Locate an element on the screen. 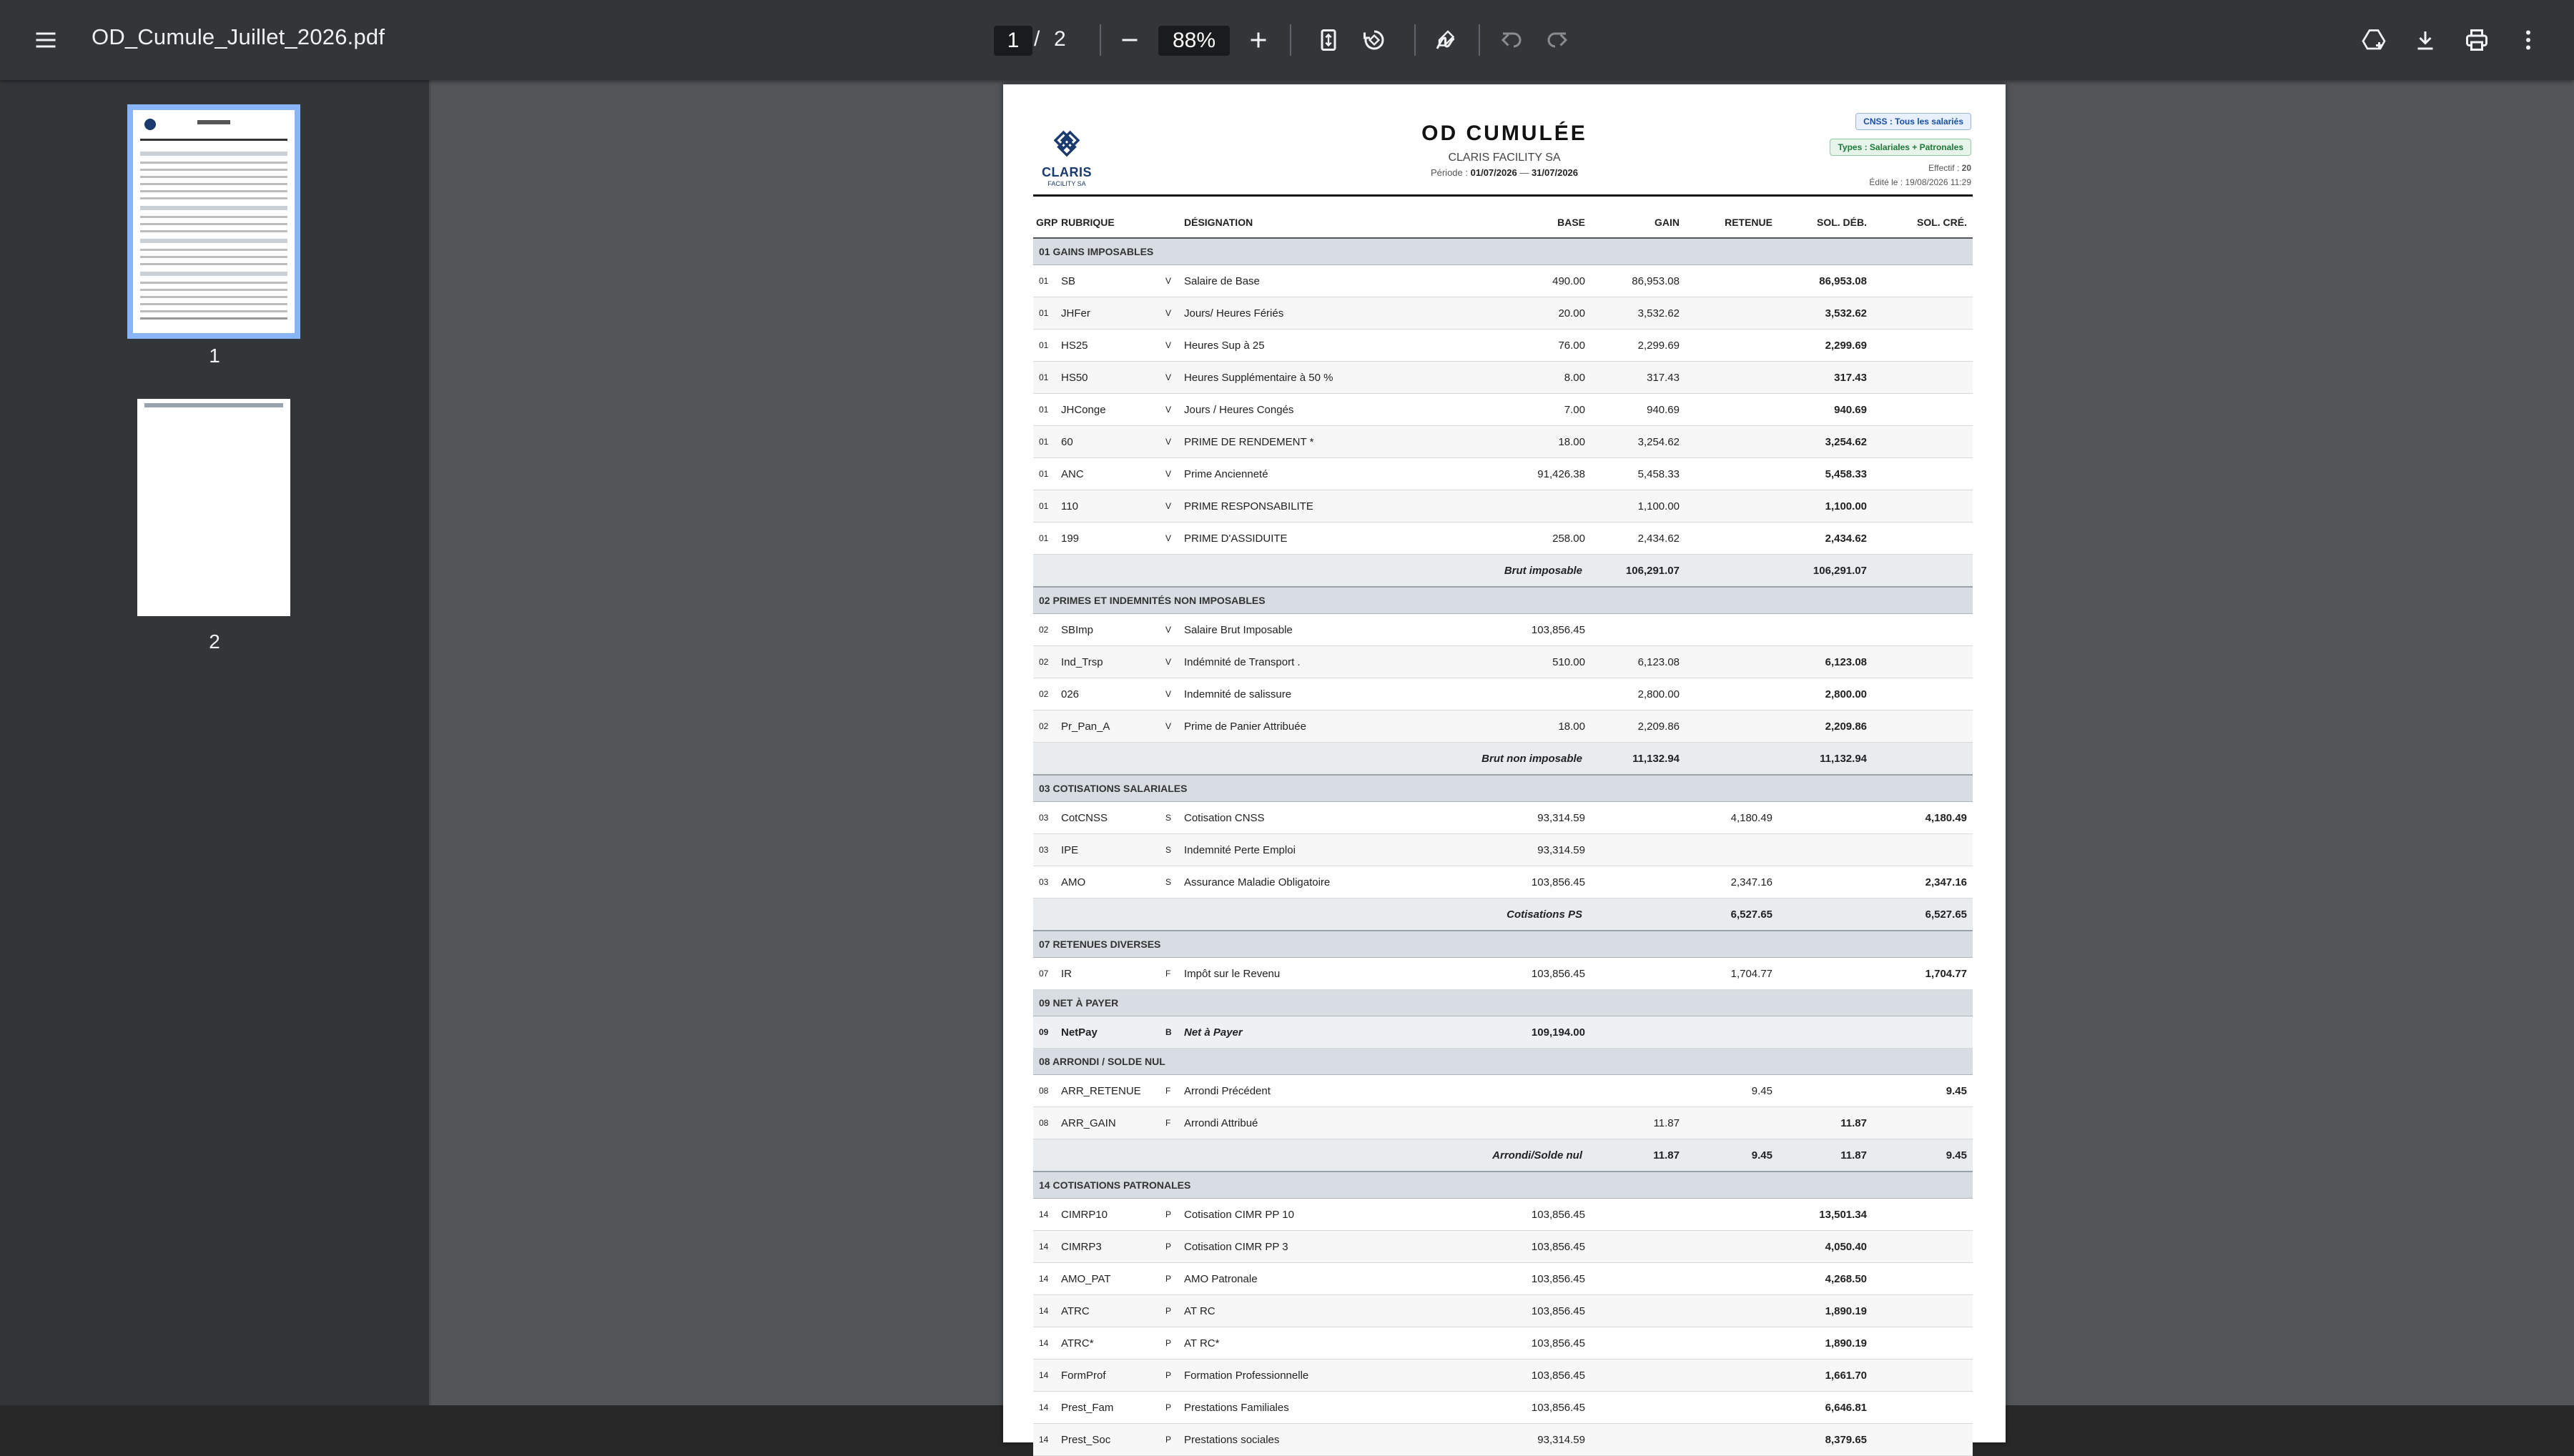  plus-icon is located at coordinates (1258, 40).